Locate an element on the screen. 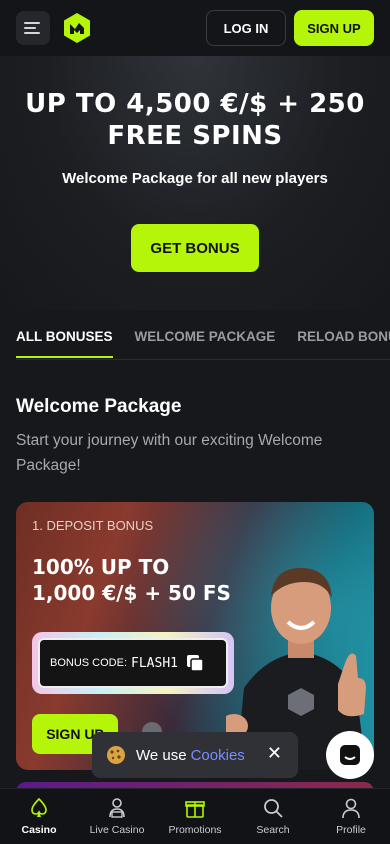 The height and width of the screenshot is (844, 390). login-button: LOG IN is located at coordinates (246, 28).